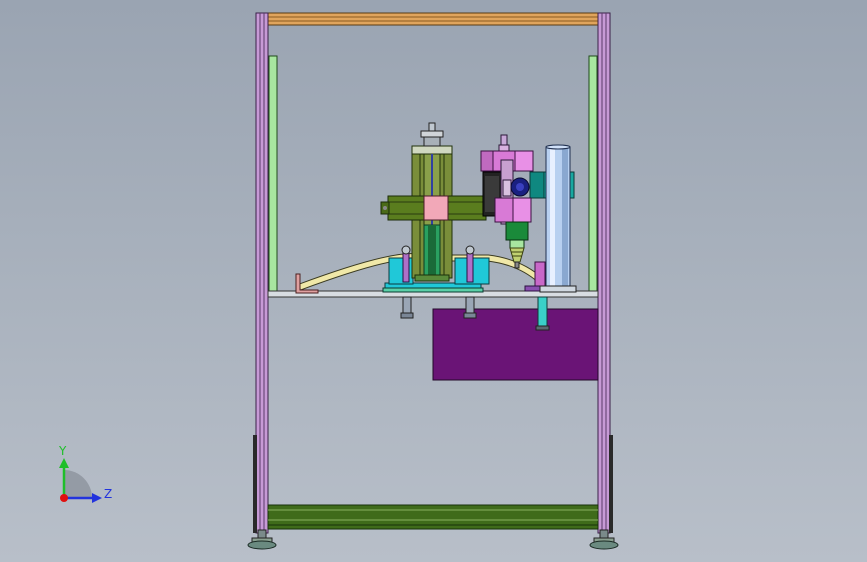 The height and width of the screenshot is (562, 867). What do you see at coordinates (262, 539) in the screenshot?
I see `left-foot` at bounding box center [262, 539].